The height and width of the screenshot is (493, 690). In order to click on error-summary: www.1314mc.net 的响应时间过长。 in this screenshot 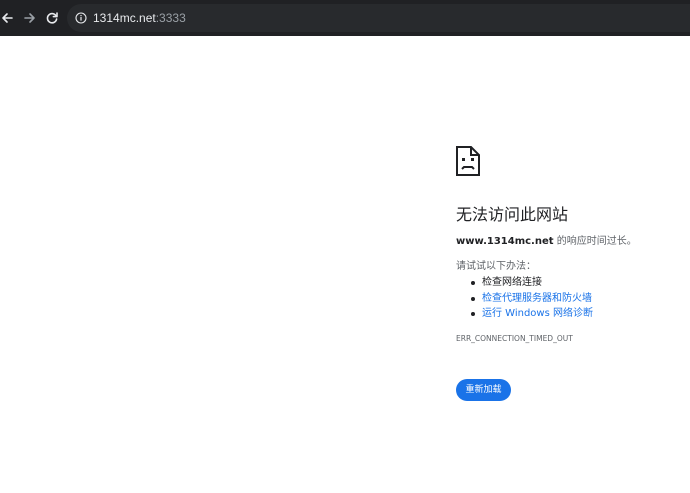, I will do `click(546, 242)`.